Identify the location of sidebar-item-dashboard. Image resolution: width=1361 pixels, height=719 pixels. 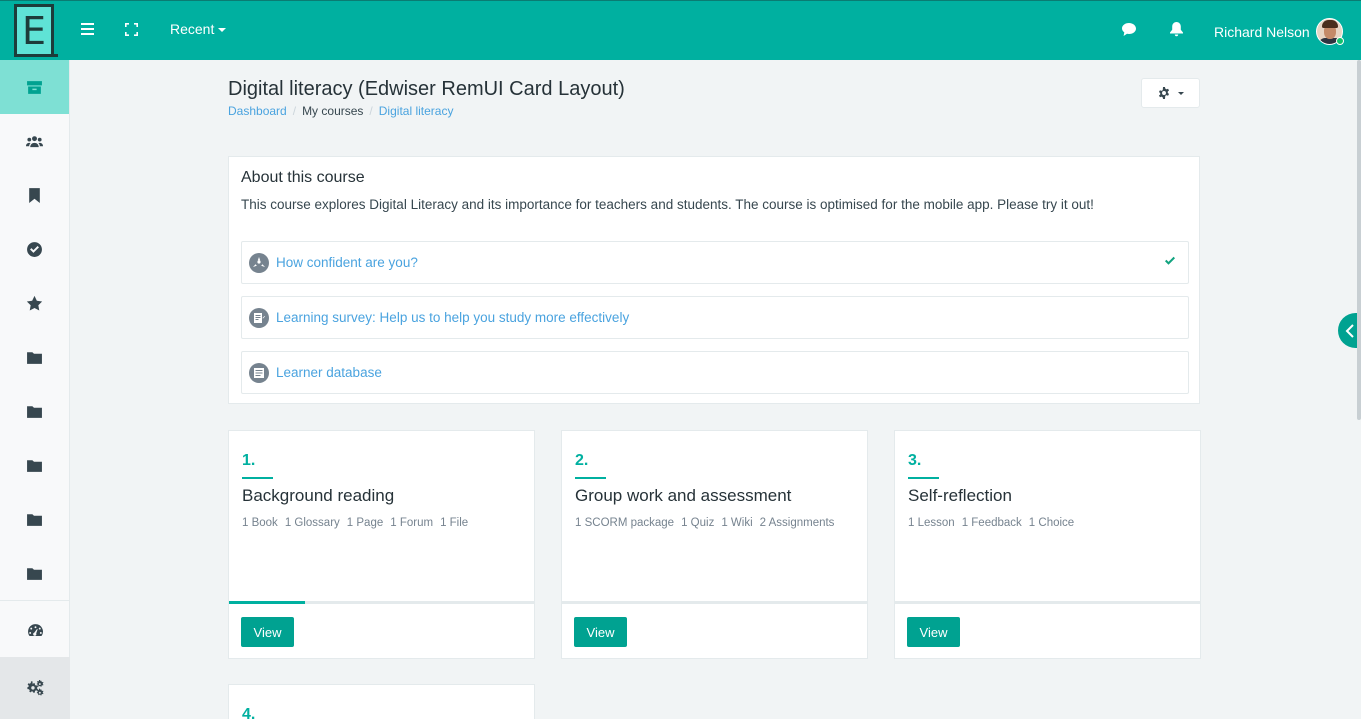
(35, 630).